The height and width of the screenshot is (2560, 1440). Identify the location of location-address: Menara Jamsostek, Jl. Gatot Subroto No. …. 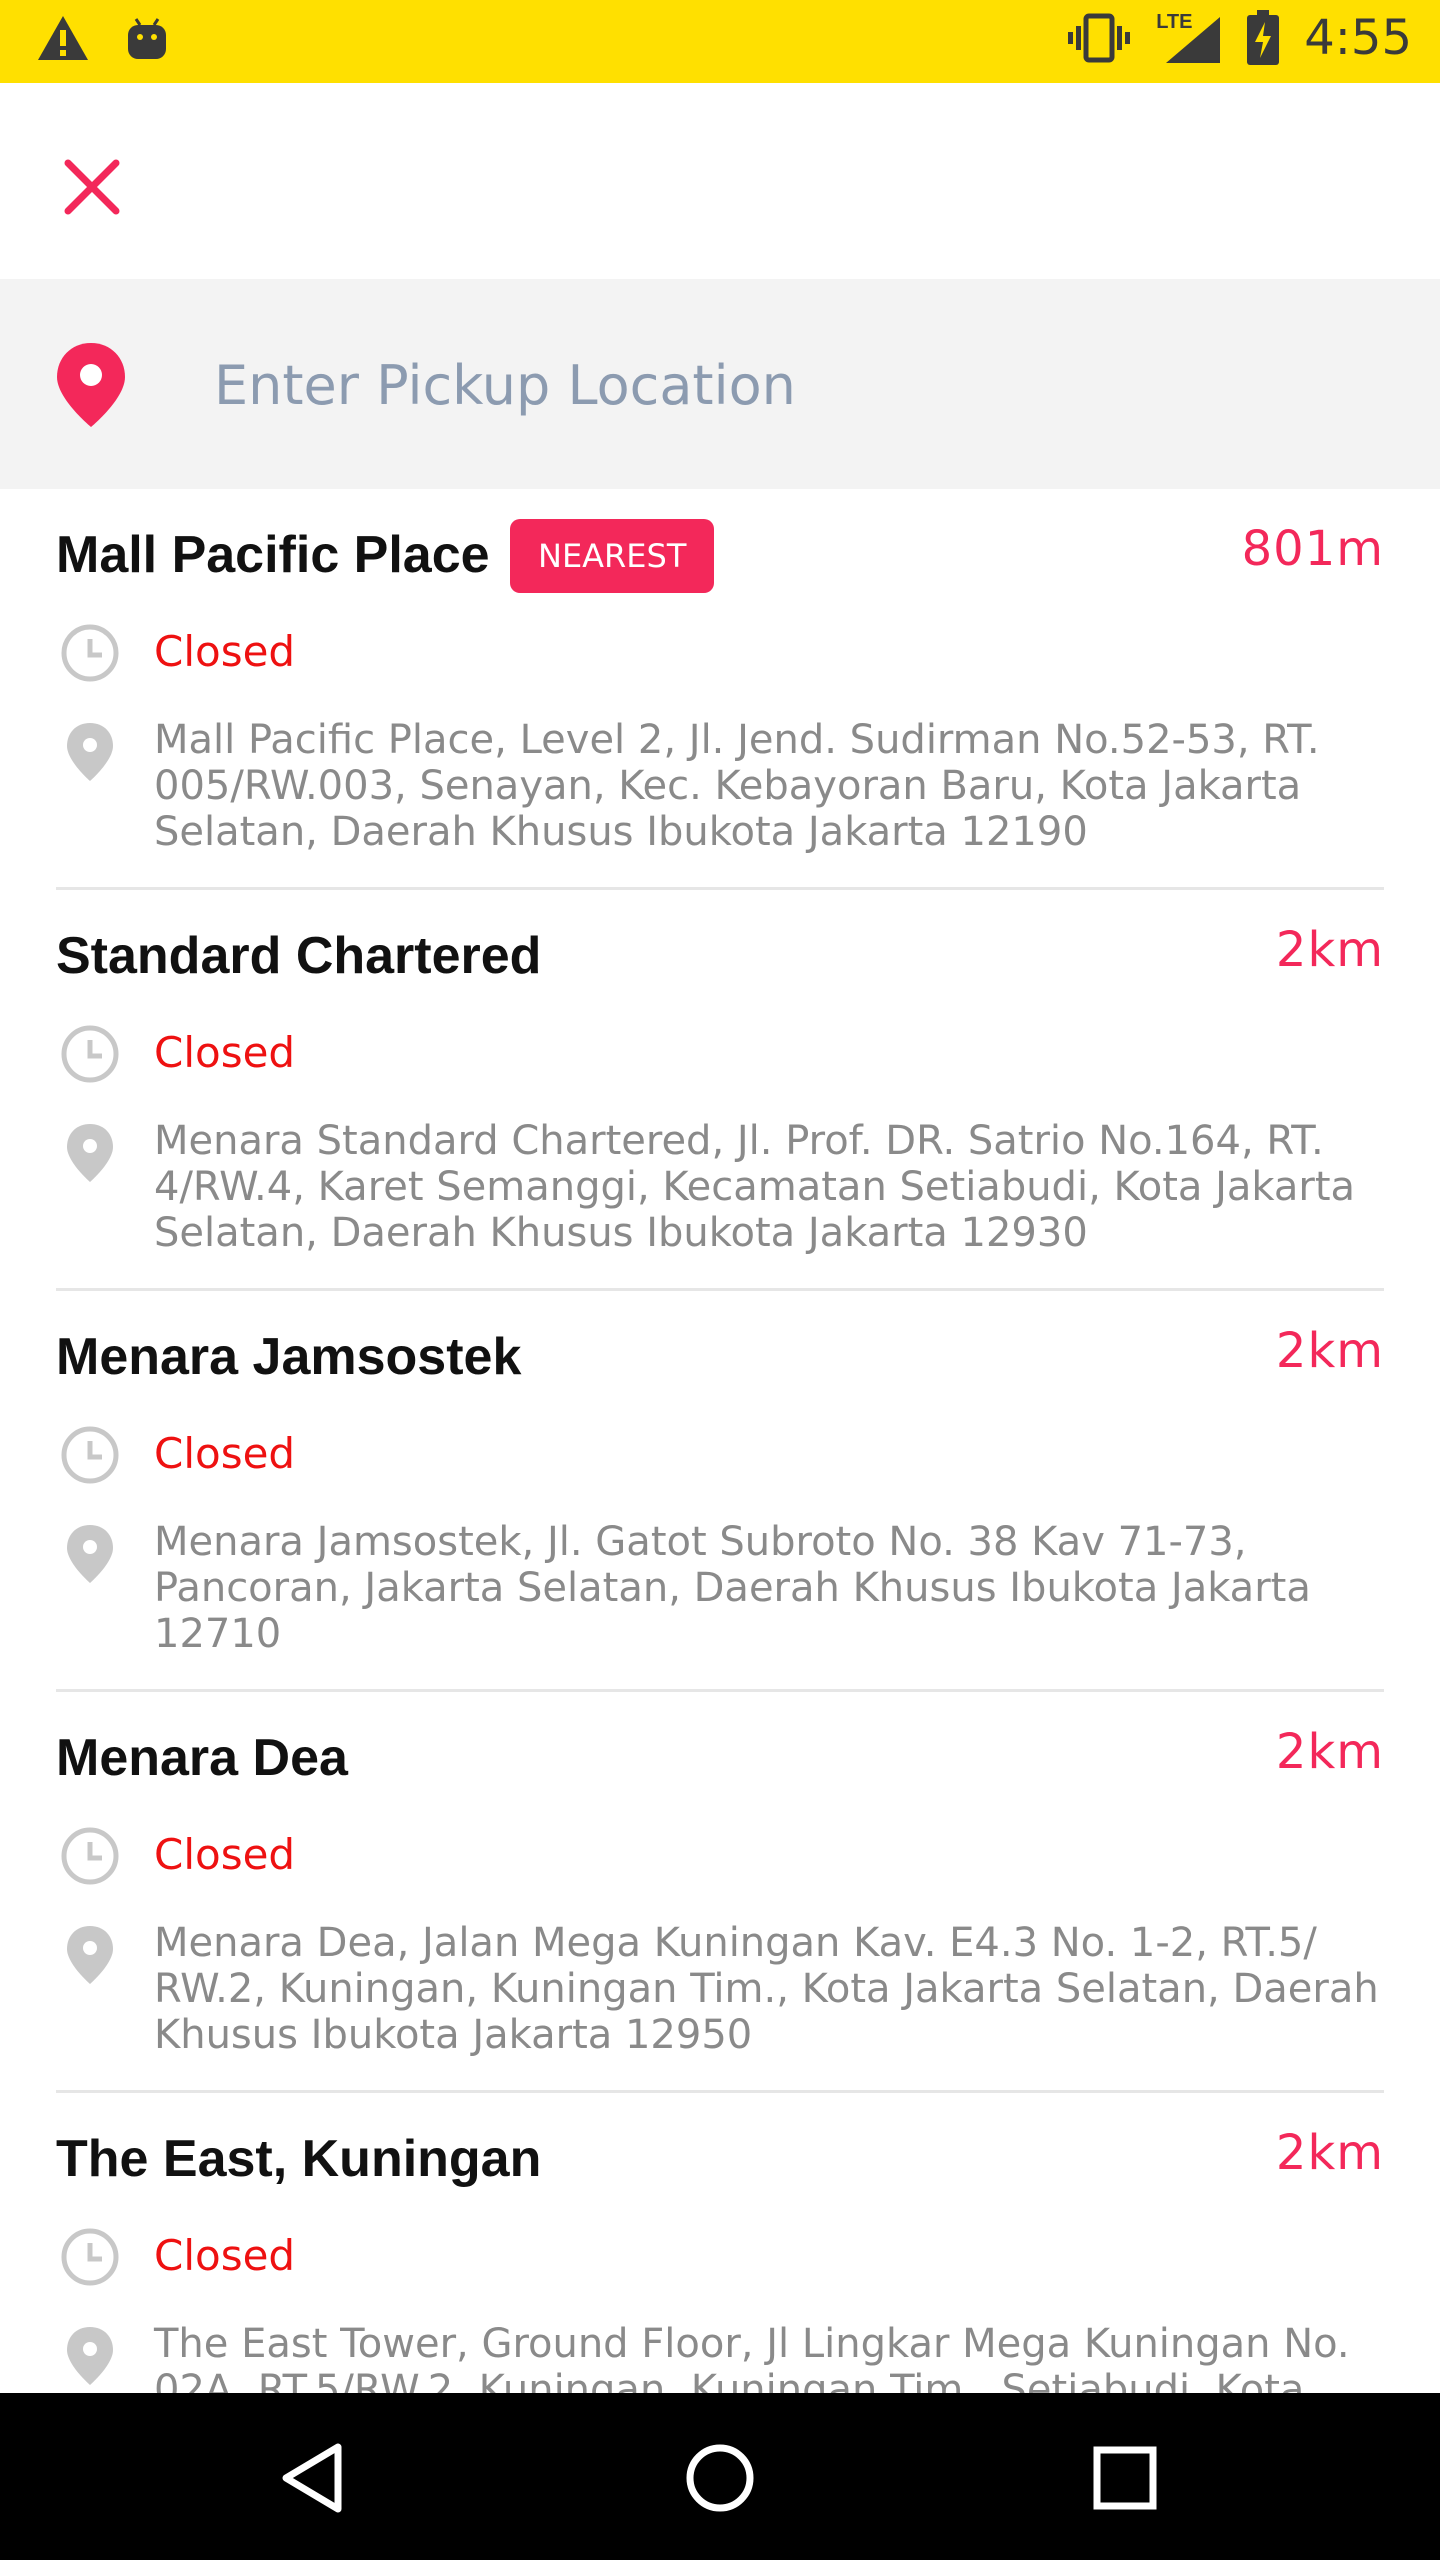
(732, 1588).